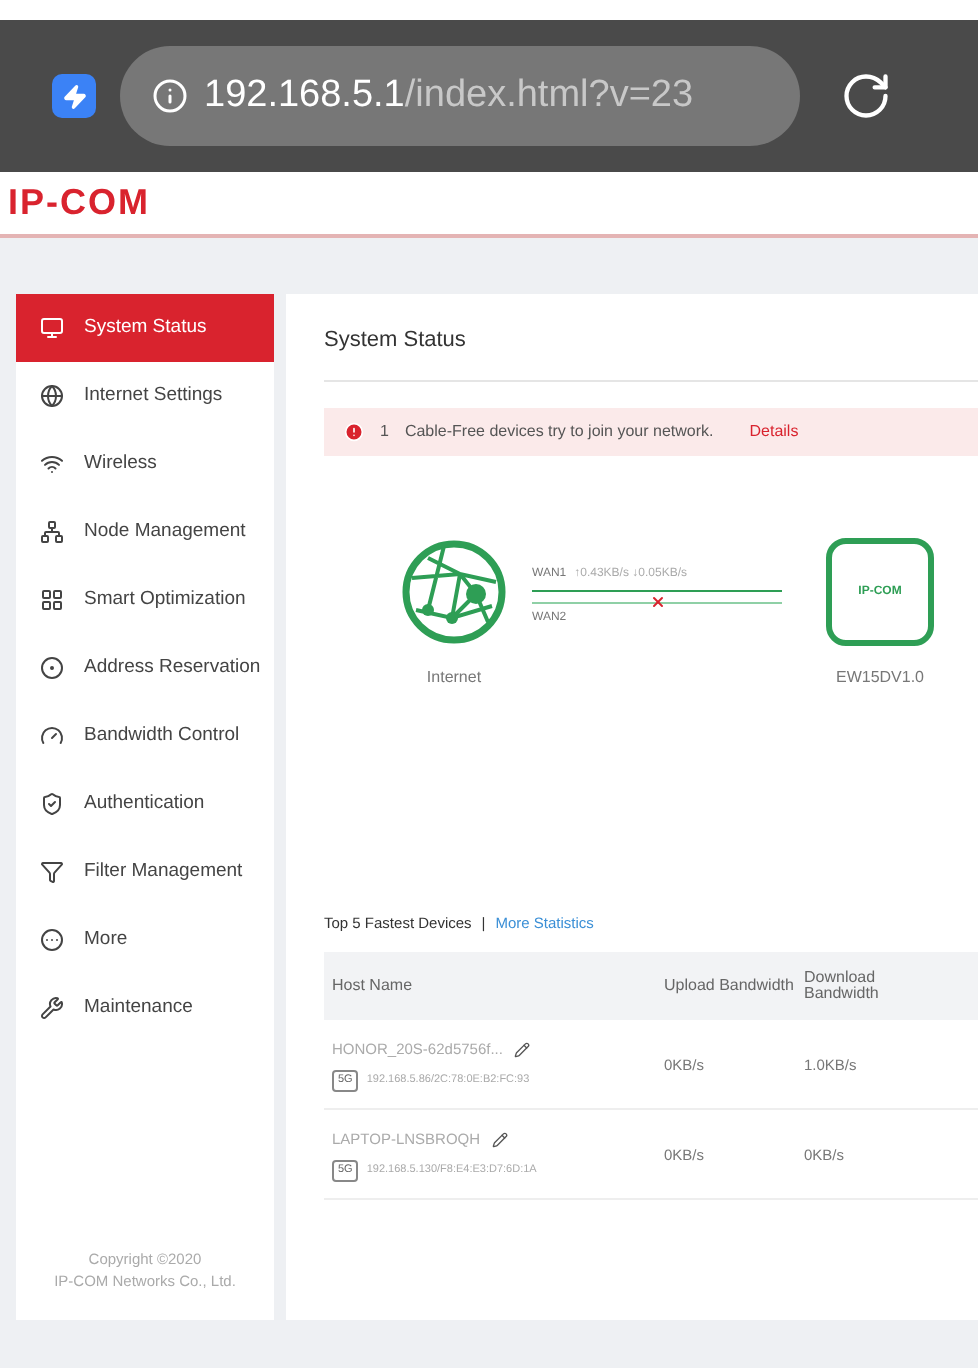  I want to click on alert-count: 1, so click(384, 432).